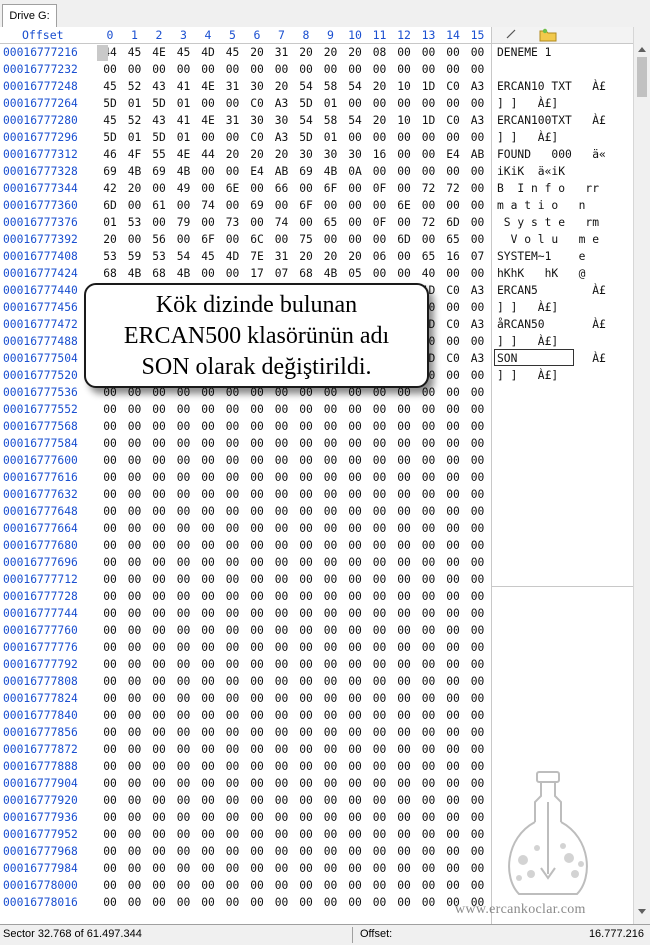  Describe the element at coordinates (110, 239) in the screenshot. I see `hex-byte: 20` at that location.